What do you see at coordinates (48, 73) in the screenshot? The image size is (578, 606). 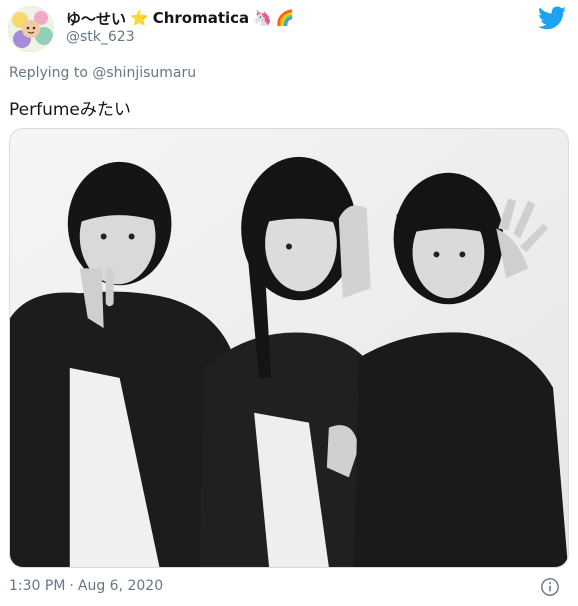 I see `replying-prefix: Replying to` at bounding box center [48, 73].